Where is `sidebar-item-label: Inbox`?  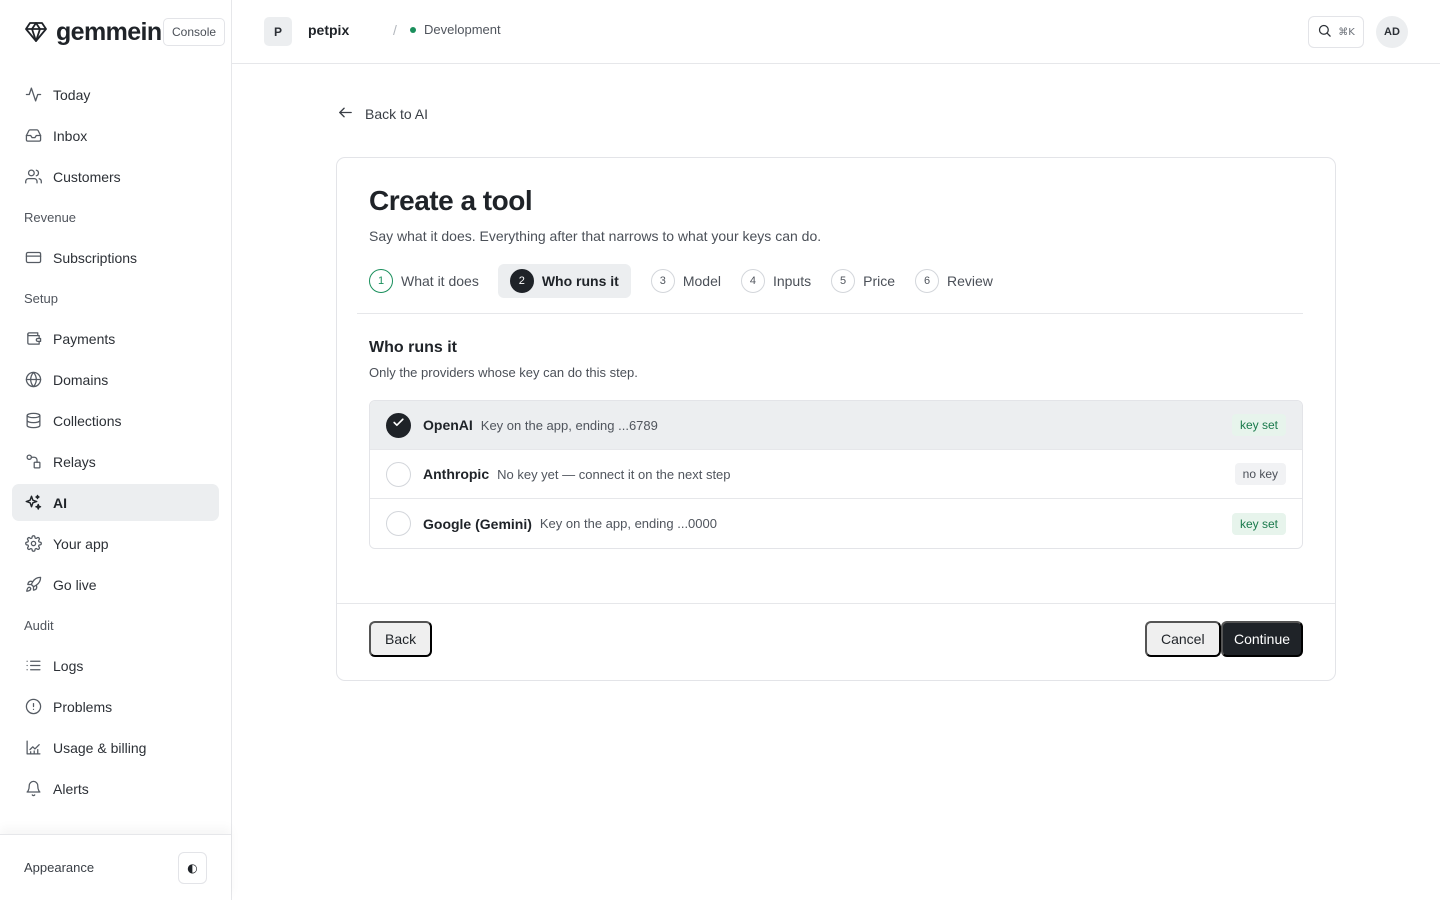
sidebar-item-label: Inbox is located at coordinates (70, 135).